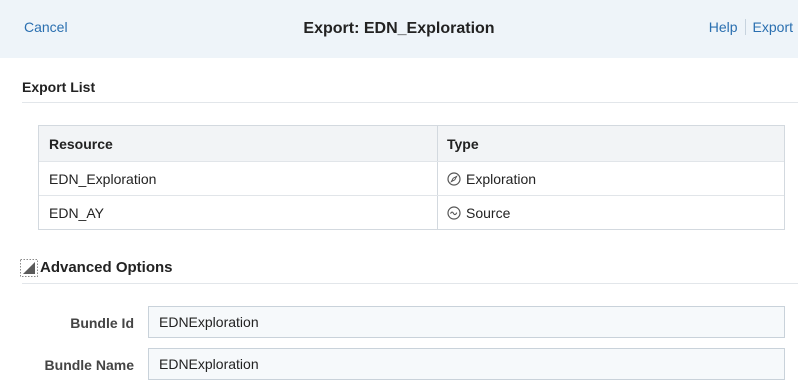 This screenshot has width=798, height=380. Describe the element at coordinates (773, 27) in the screenshot. I see `export-link: Export` at that location.